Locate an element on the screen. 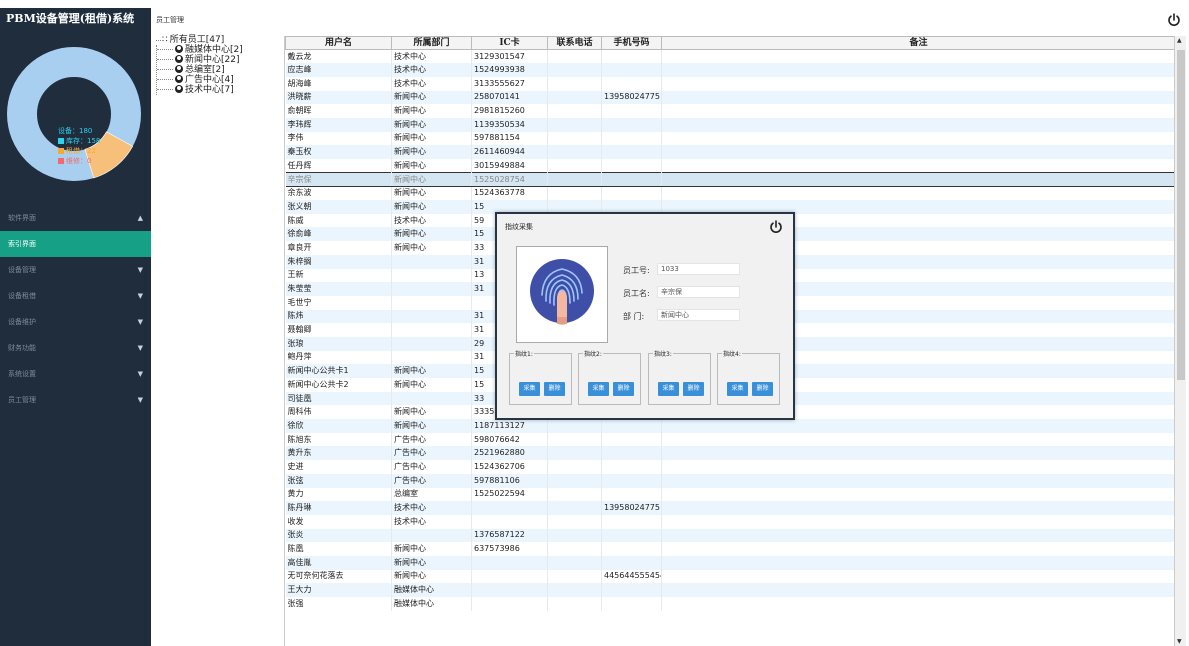 This screenshot has width=1189, height=646. table-row: 陈丹琳 技术中心 13958024775 is located at coordinates (729, 508).